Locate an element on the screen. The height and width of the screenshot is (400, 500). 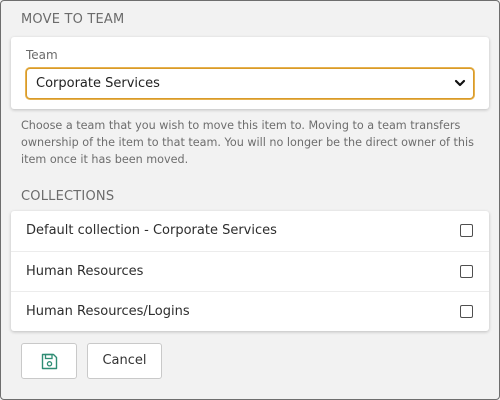
move-to-team-heading: MOVE TO TEAM is located at coordinates (73, 19).